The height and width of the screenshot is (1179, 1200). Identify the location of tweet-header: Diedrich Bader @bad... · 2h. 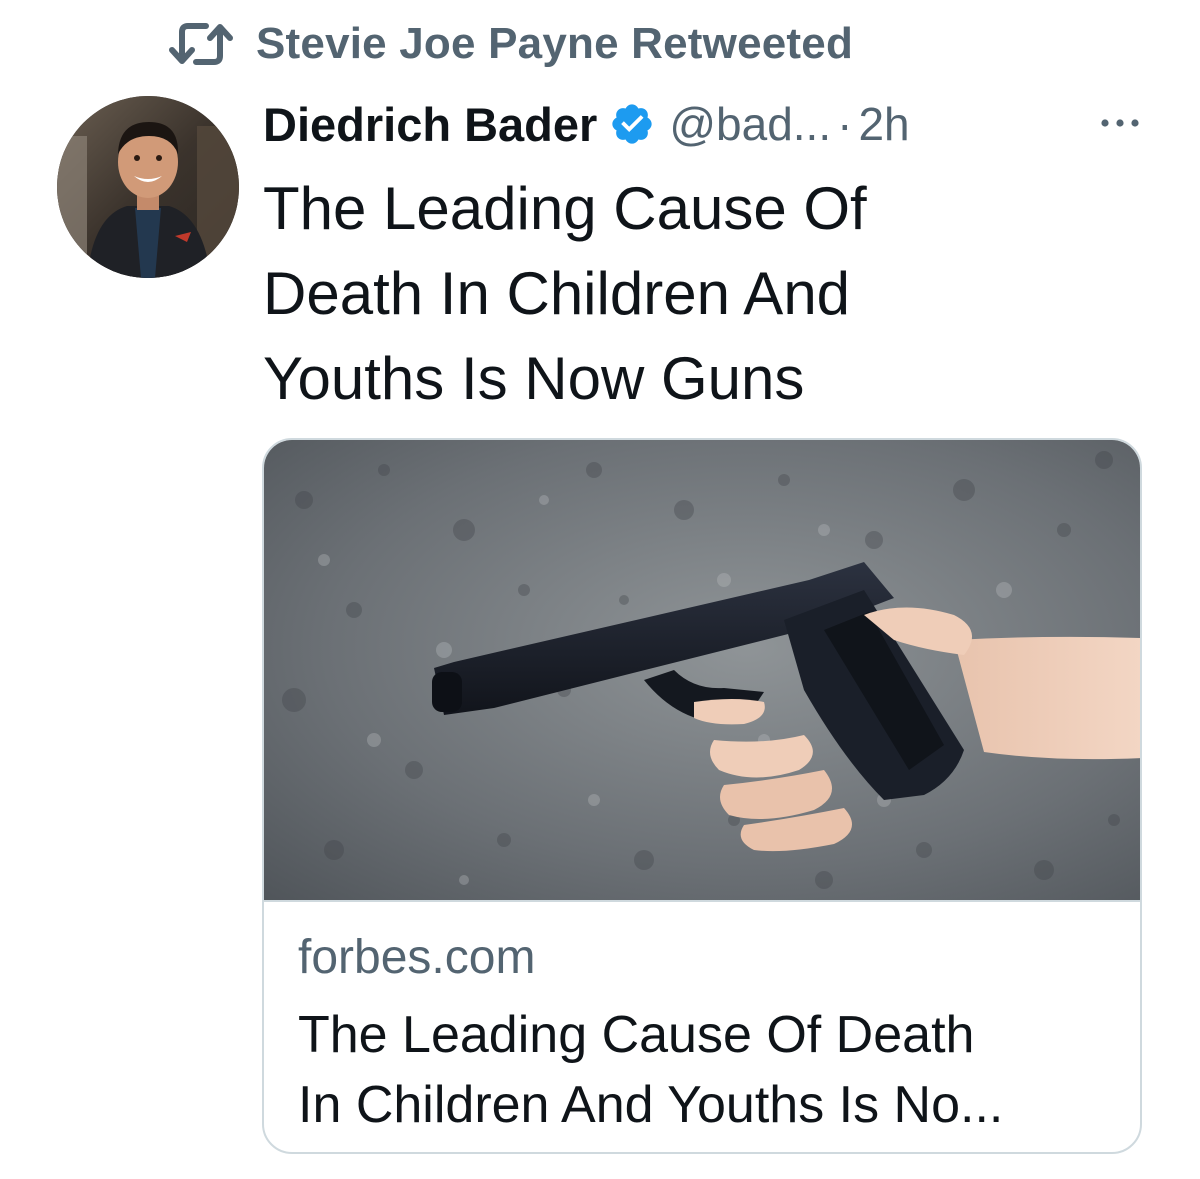
(586, 124).